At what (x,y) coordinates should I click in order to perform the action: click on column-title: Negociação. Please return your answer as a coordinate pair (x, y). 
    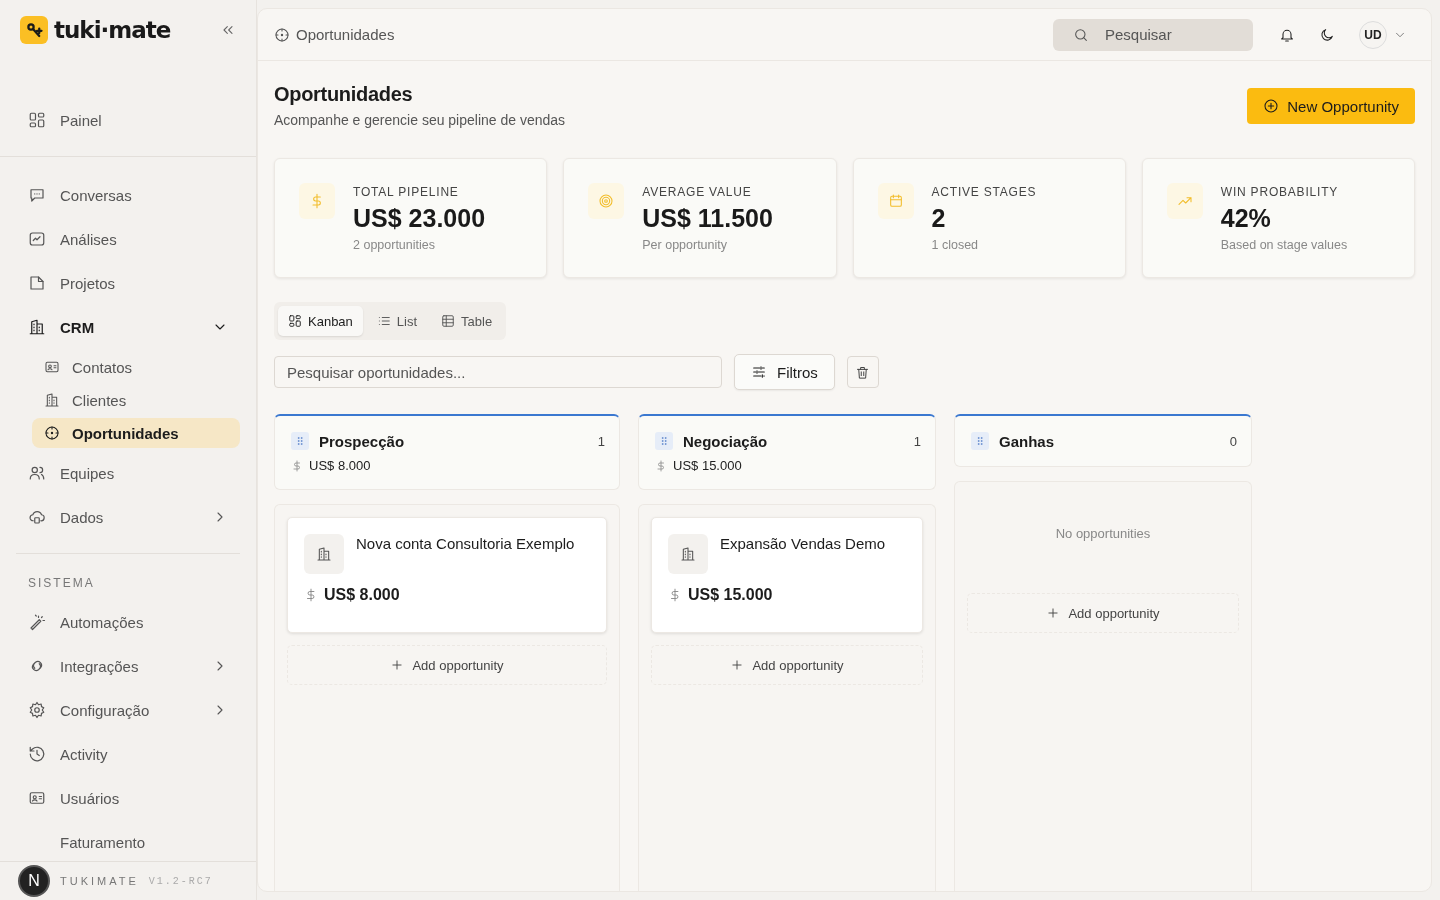
    Looking at the image, I should click on (726, 441).